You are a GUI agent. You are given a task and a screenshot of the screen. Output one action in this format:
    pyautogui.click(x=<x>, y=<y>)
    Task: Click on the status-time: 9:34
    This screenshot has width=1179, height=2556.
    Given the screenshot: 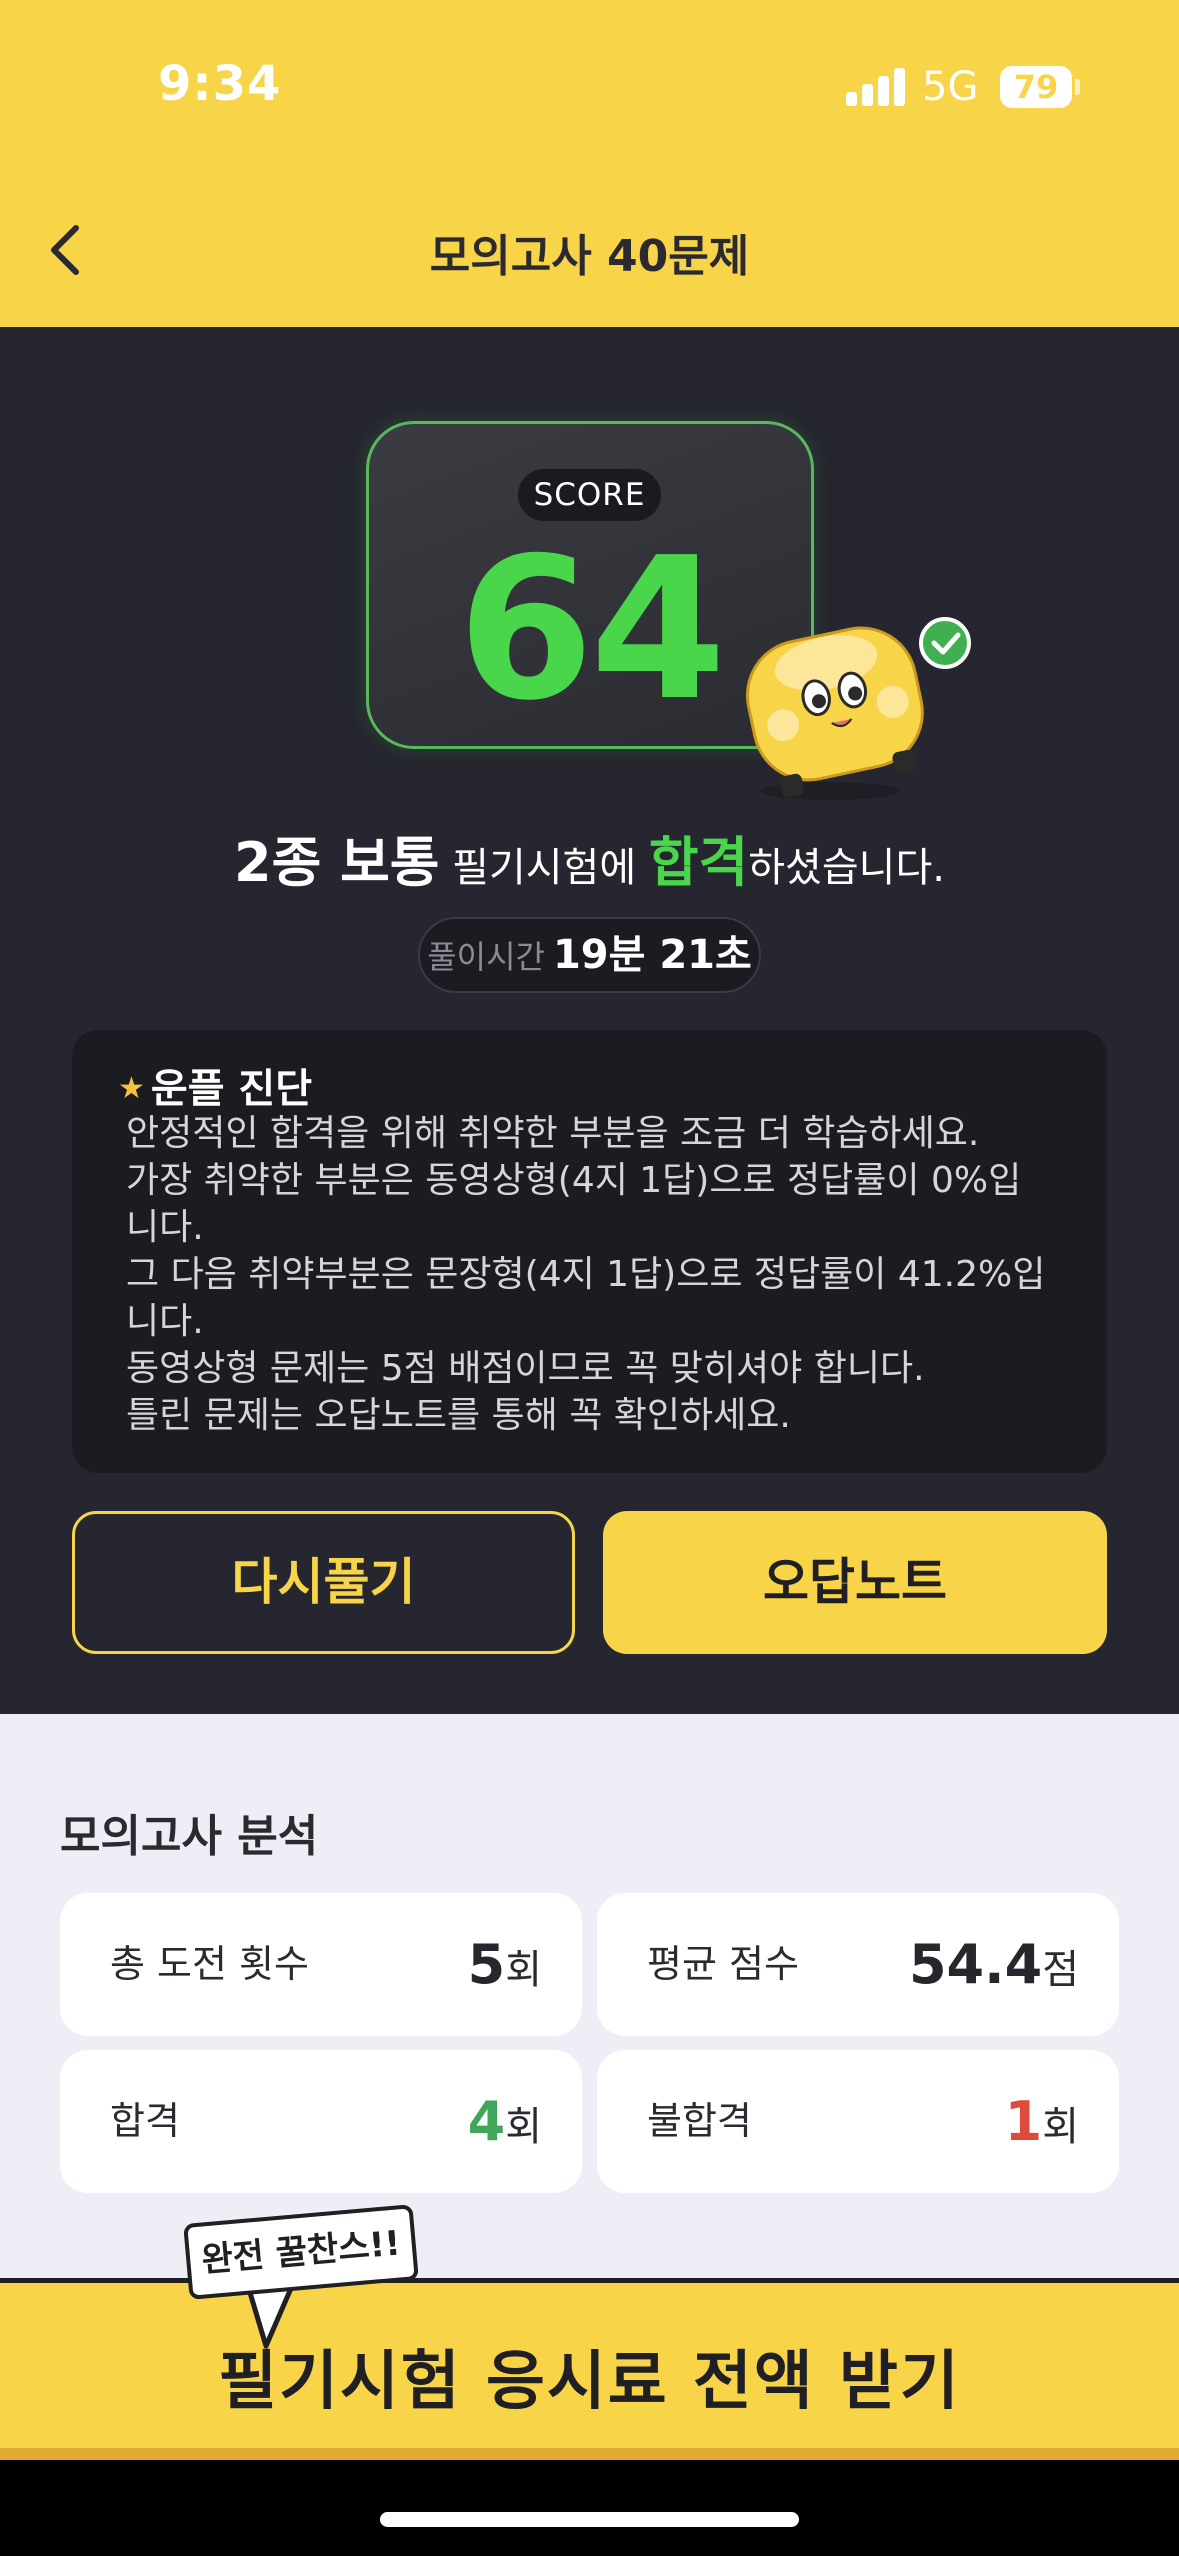 What is the action you would take?
    pyautogui.click(x=220, y=84)
    